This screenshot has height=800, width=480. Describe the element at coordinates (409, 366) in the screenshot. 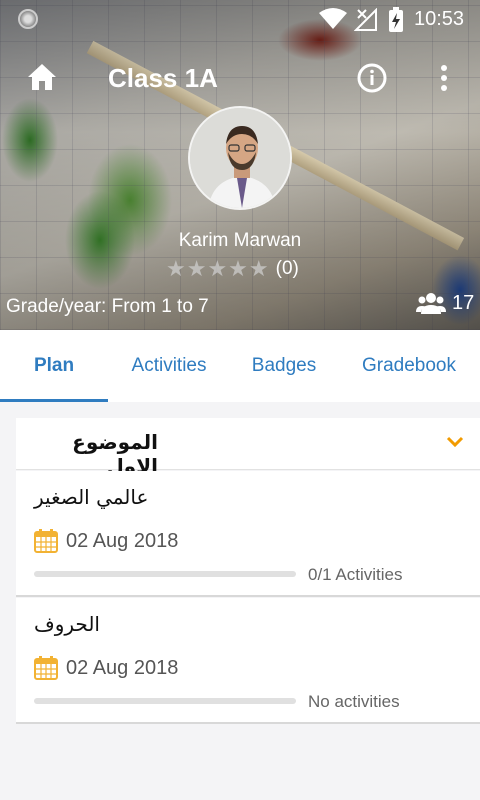

I see `tab-gradebook: Gradebook` at that location.